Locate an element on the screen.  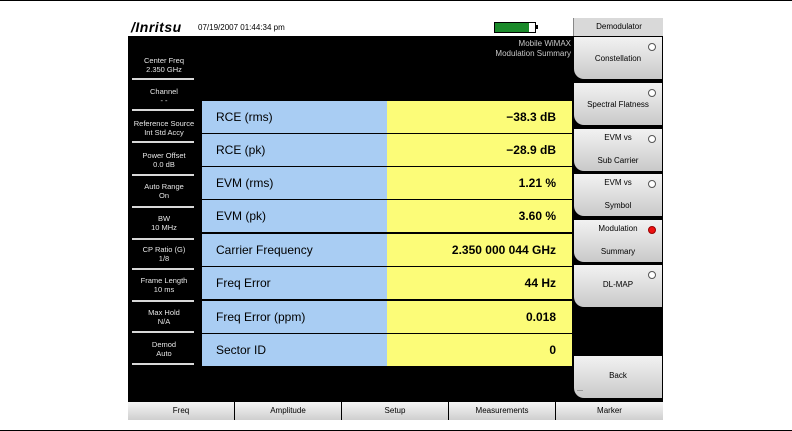
constellation-button: Constellation is located at coordinates (618, 58).